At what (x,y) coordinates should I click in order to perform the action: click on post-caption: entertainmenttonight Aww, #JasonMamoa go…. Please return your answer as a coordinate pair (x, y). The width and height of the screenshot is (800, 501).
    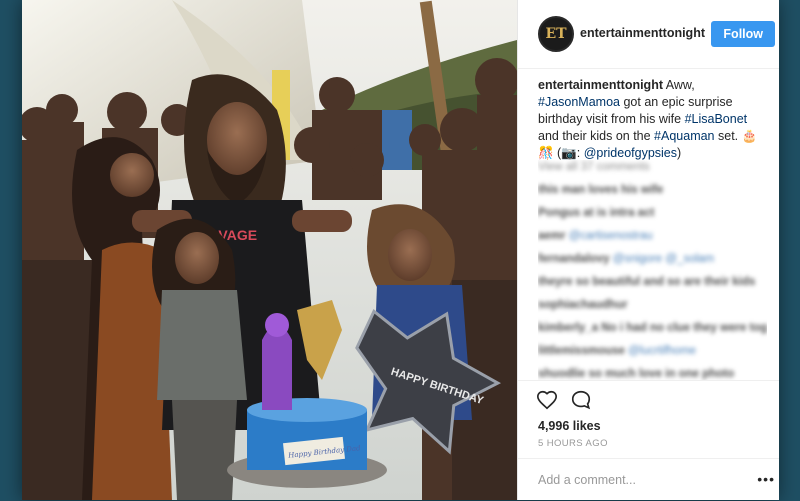
    Looking at the image, I should click on (653, 119).